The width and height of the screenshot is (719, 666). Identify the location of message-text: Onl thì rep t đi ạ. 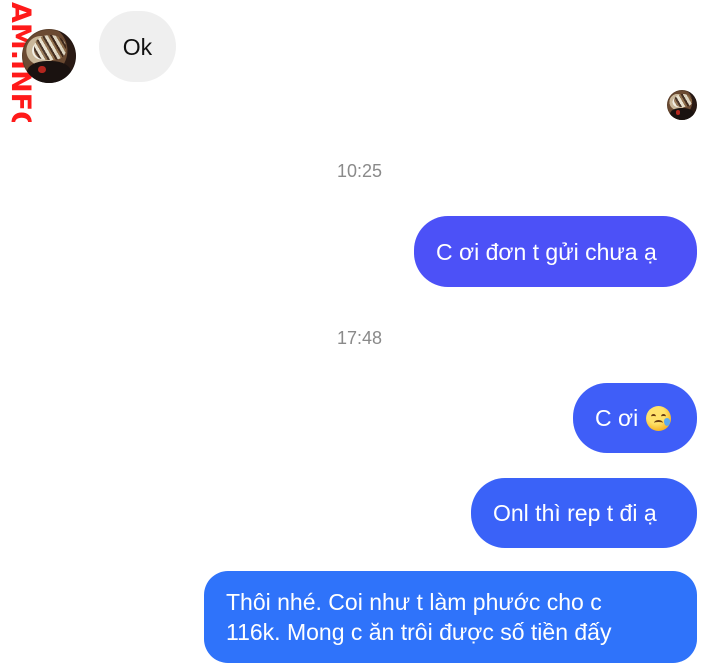
(575, 513).